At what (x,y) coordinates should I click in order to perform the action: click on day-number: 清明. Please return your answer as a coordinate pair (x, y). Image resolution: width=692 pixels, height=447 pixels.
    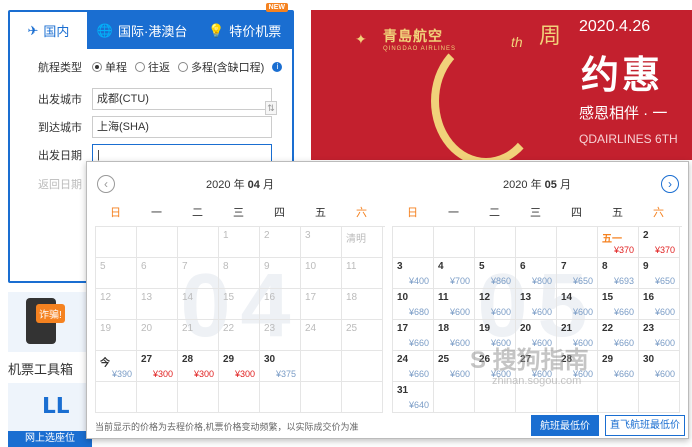
    Looking at the image, I should click on (356, 239).